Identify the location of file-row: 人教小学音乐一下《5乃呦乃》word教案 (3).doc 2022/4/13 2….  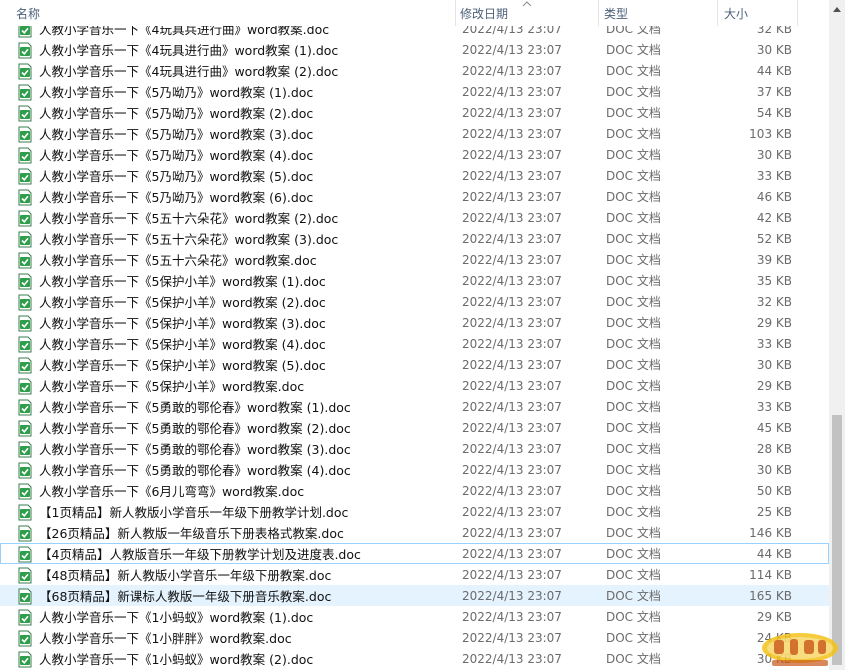
(414, 133).